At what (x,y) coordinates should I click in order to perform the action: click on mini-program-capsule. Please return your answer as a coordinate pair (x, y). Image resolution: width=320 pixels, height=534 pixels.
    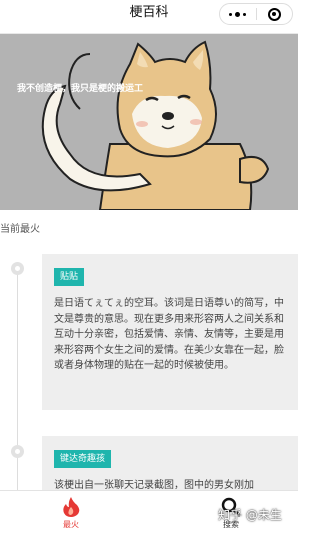
    Looking at the image, I should click on (256, 14).